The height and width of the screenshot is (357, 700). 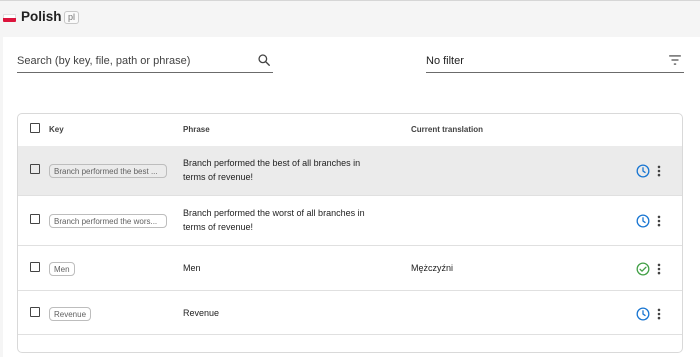 I want to click on table-row: Revenue Revenue, so click(x=350, y=313).